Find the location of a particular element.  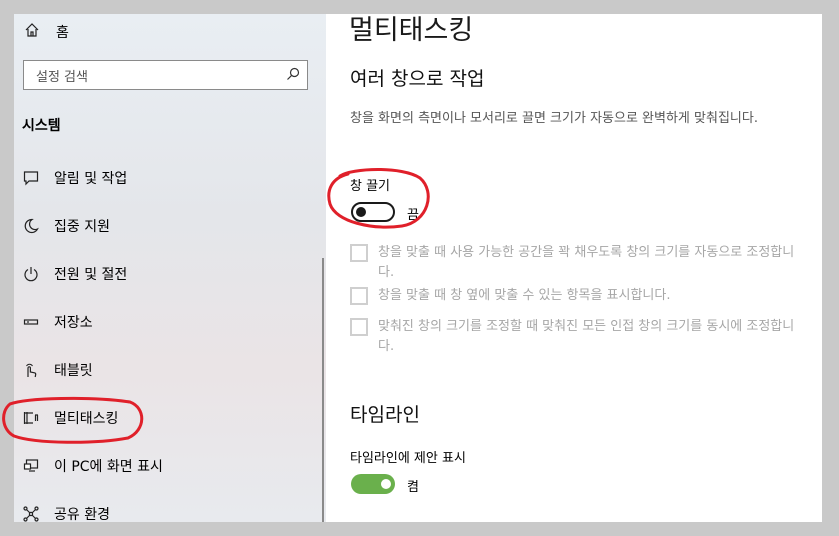

sidebar-item-tablet: 태블릿 is located at coordinates (57, 370).